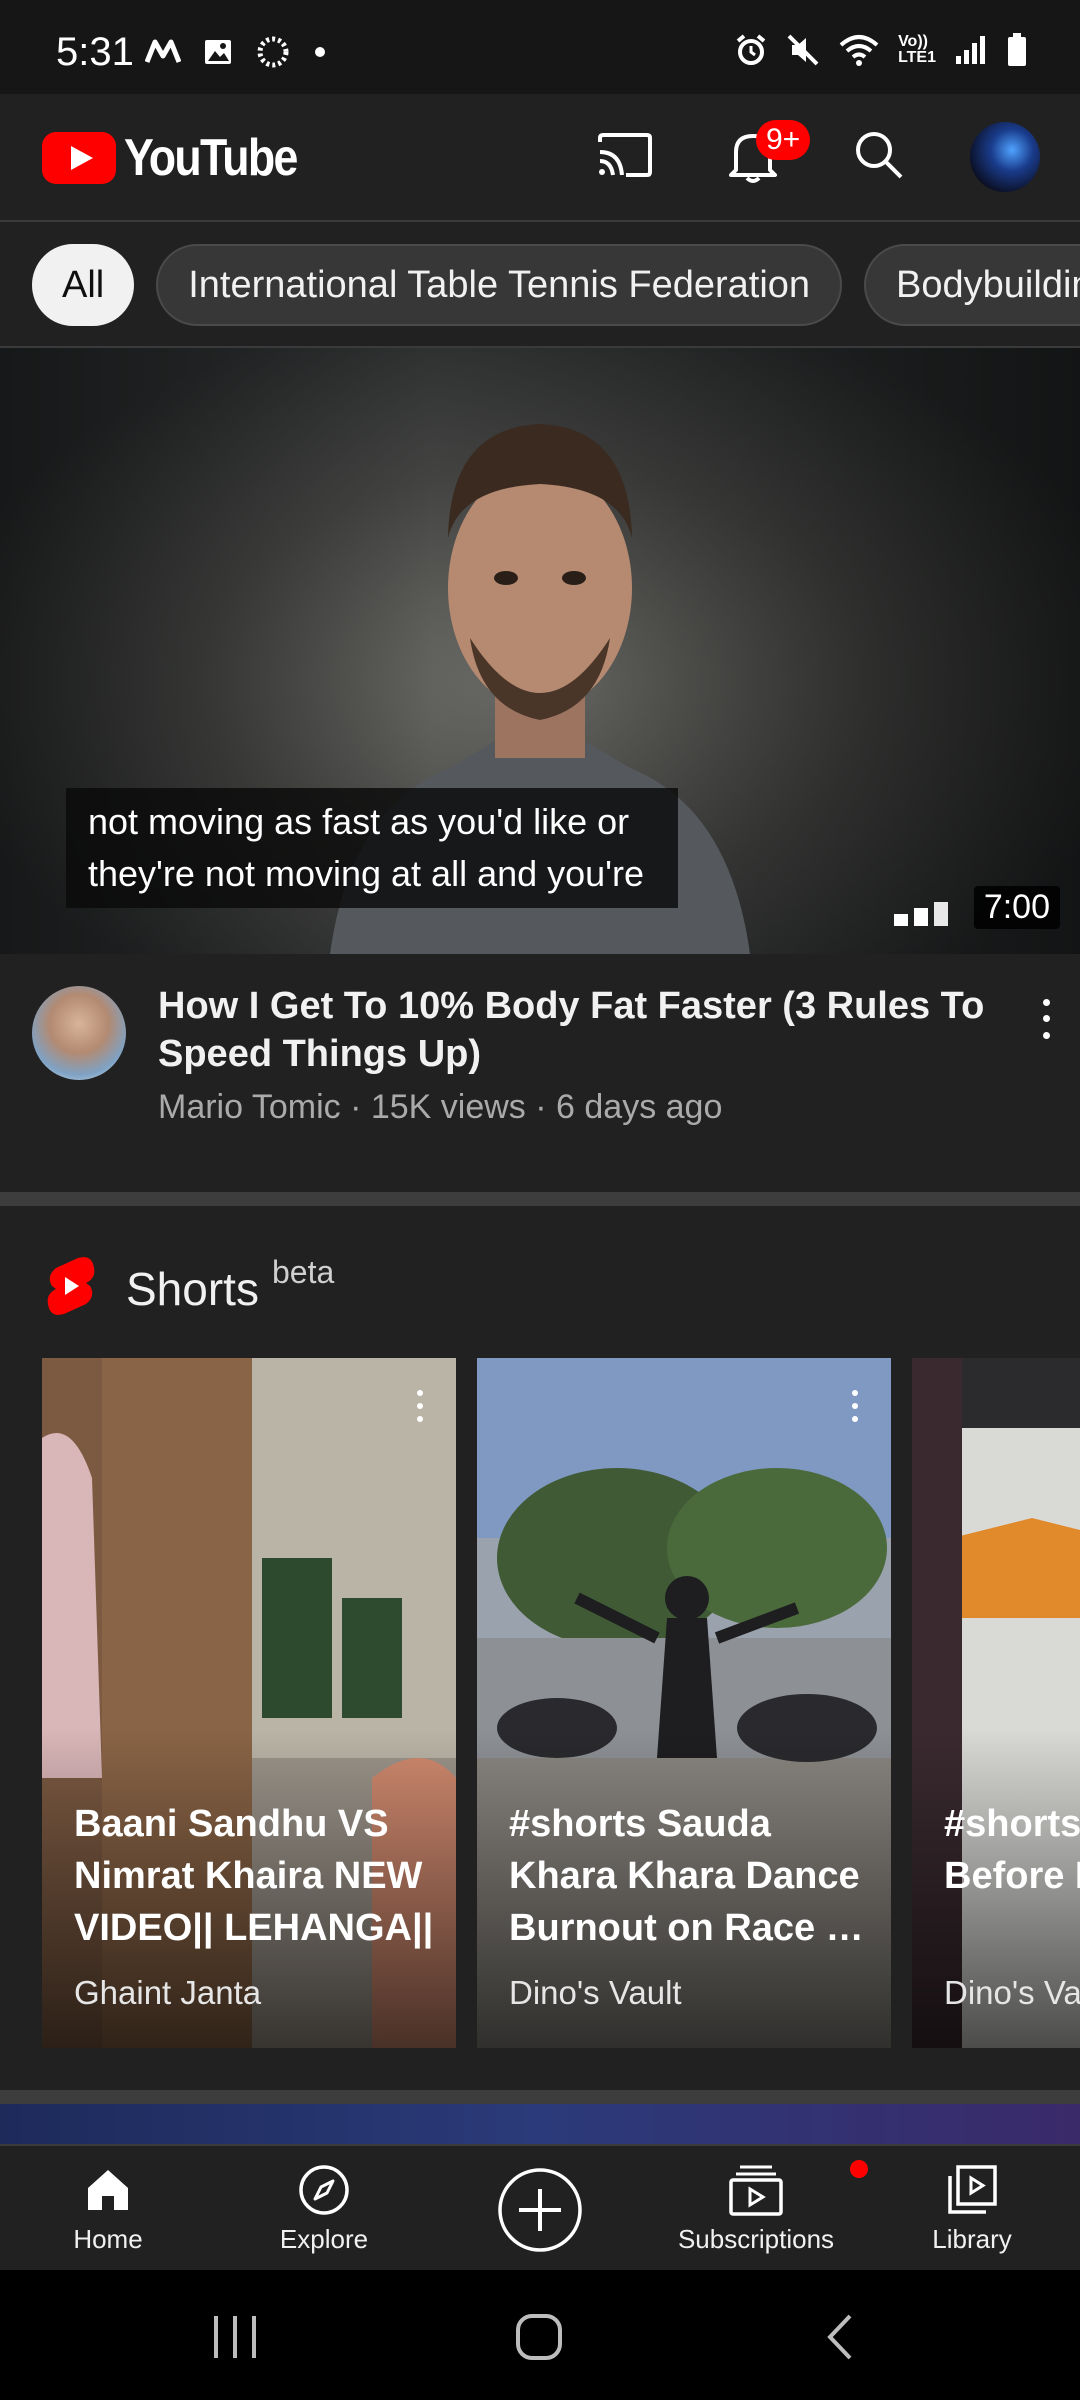  Describe the element at coordinates (839, 2339) in the screenshot. I see `back-button` at that location.